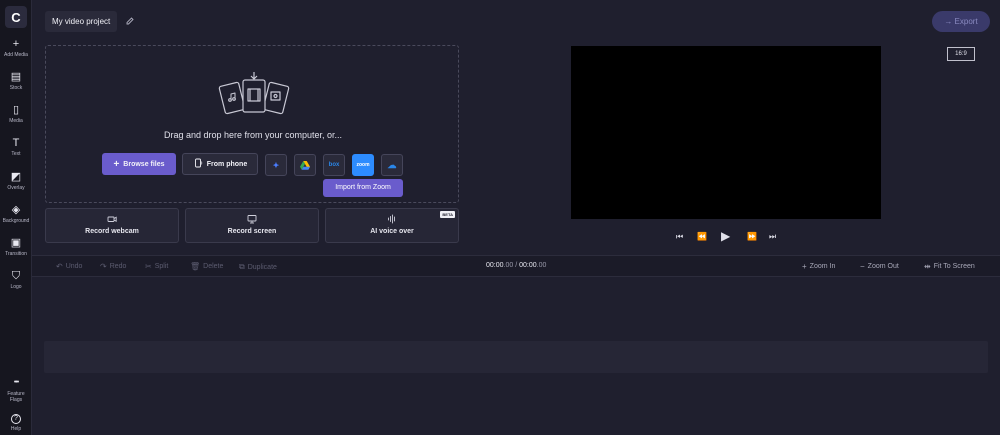 This screenshot has width=1000, height=435. I want to click on app-logo: C, so click(16, 17).